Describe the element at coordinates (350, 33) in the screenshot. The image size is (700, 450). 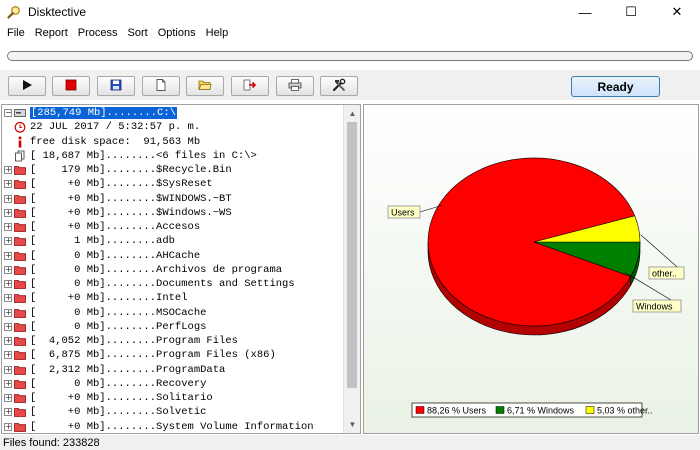
I see `menu-bar: File Report Process Sort Options Help` at that location.